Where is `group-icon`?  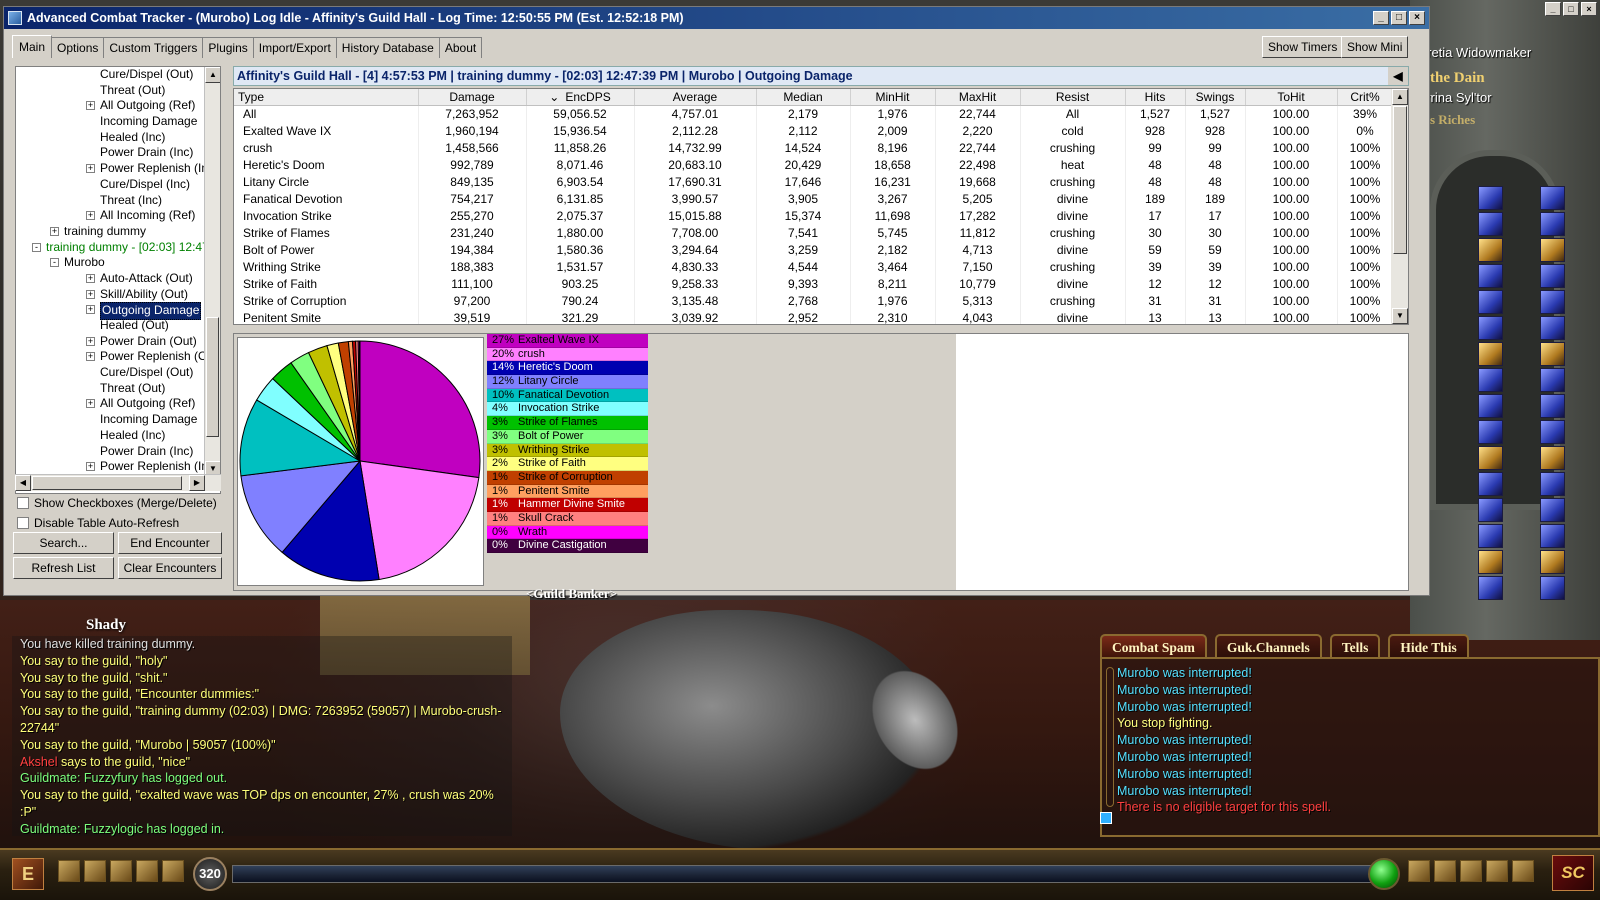
group-icon is located at coordinates (121, 871).